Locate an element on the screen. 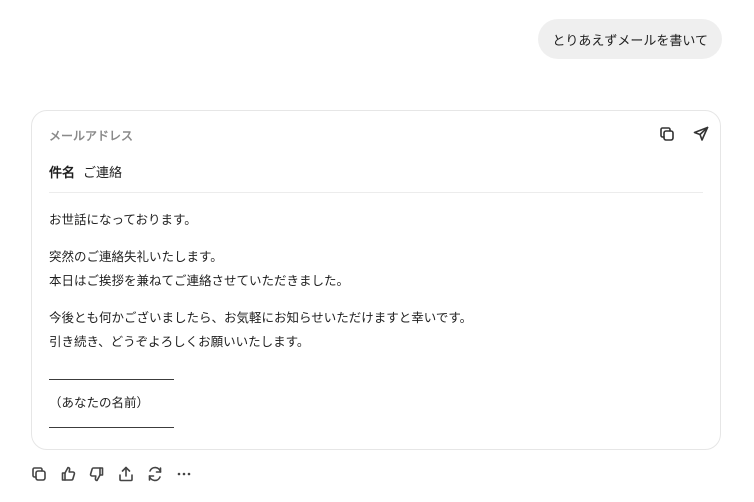  body-line: 今後とも何かございましたら、お気軽にお知らせいただけますと幸いです。 is located at coordinates (261, 317).